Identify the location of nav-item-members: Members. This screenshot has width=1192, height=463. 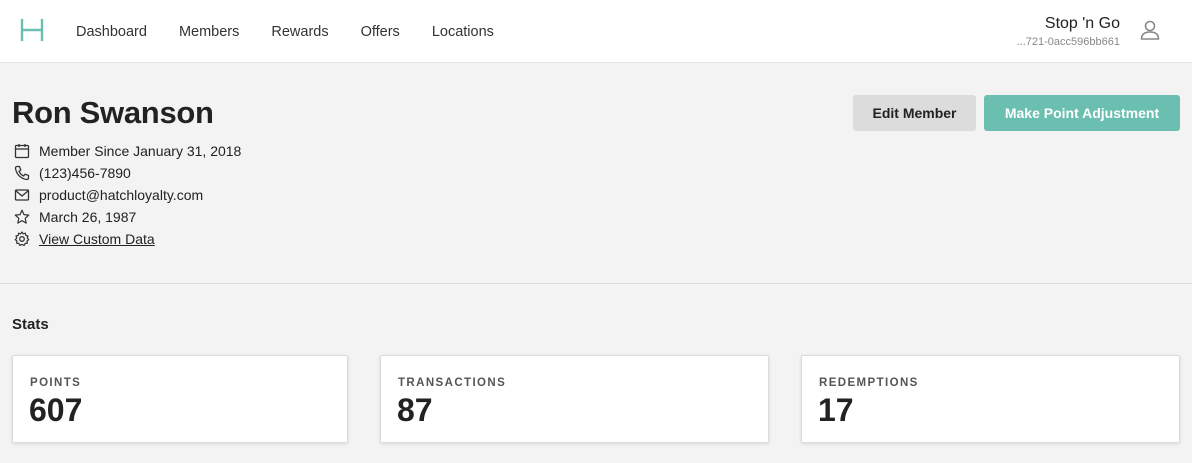
(209, 32).